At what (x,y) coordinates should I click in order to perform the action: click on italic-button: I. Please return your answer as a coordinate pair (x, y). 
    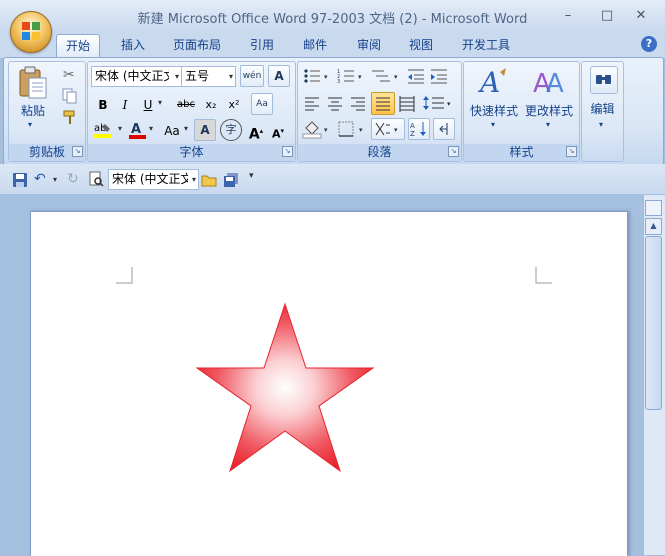
    Looking at the image, I should click on (125, 105).